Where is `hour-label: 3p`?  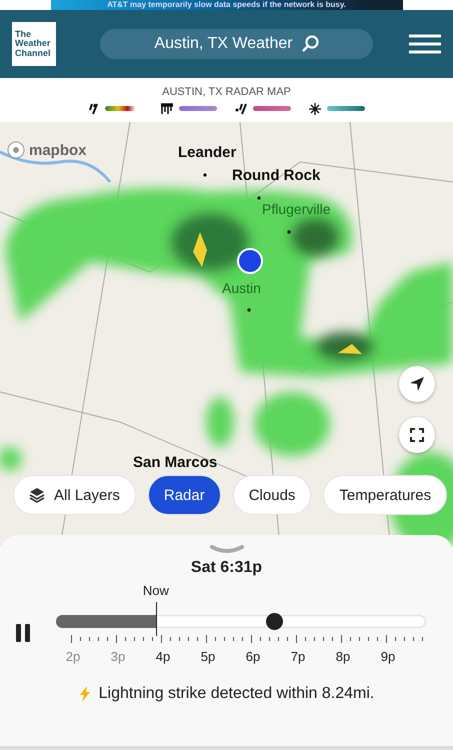
hour-label: 3p is located at coordinates (118, 656).